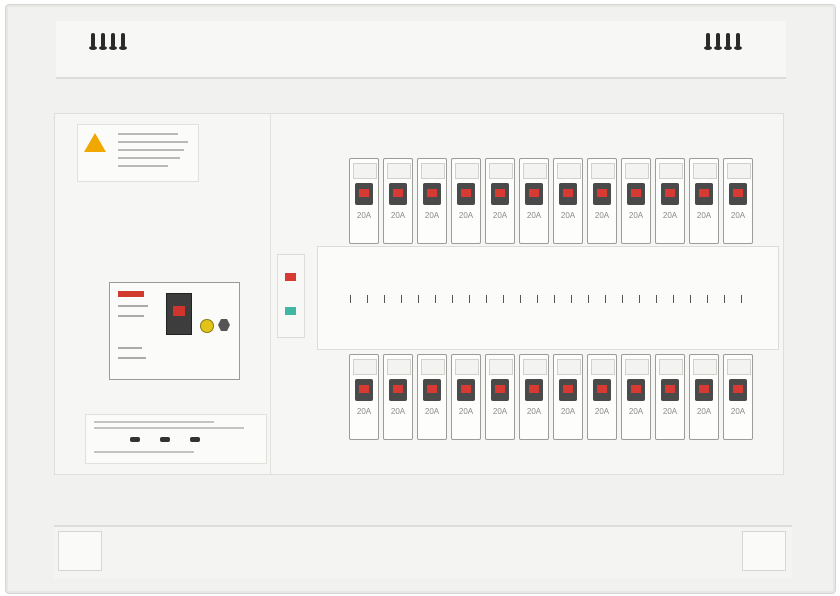  What do you see at coordinates (421, 50) in the screenshot?
I see `panel-top-cover` at bounding box center [421, 50].